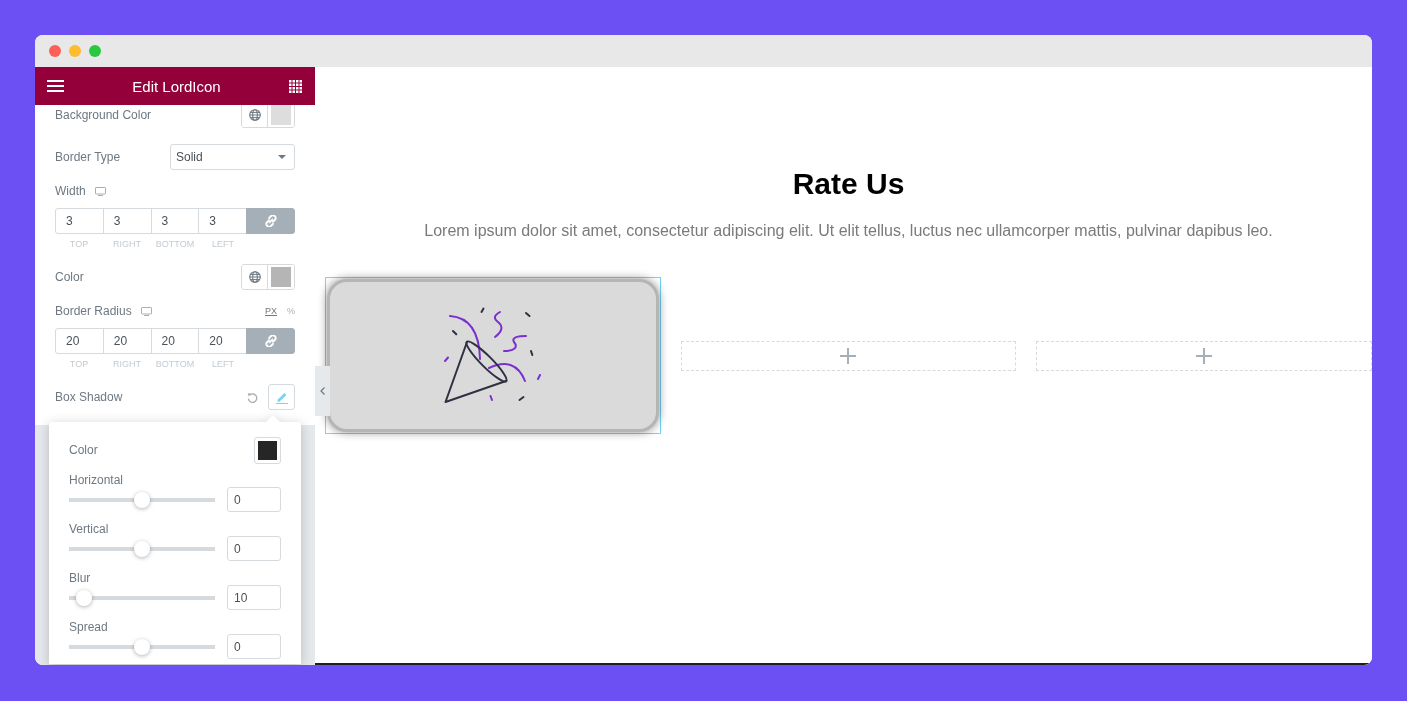  What do you see at coordinates (75, 51) in the screenshot?
I see `minimize-window-icon` at bounding box center [75, 51].